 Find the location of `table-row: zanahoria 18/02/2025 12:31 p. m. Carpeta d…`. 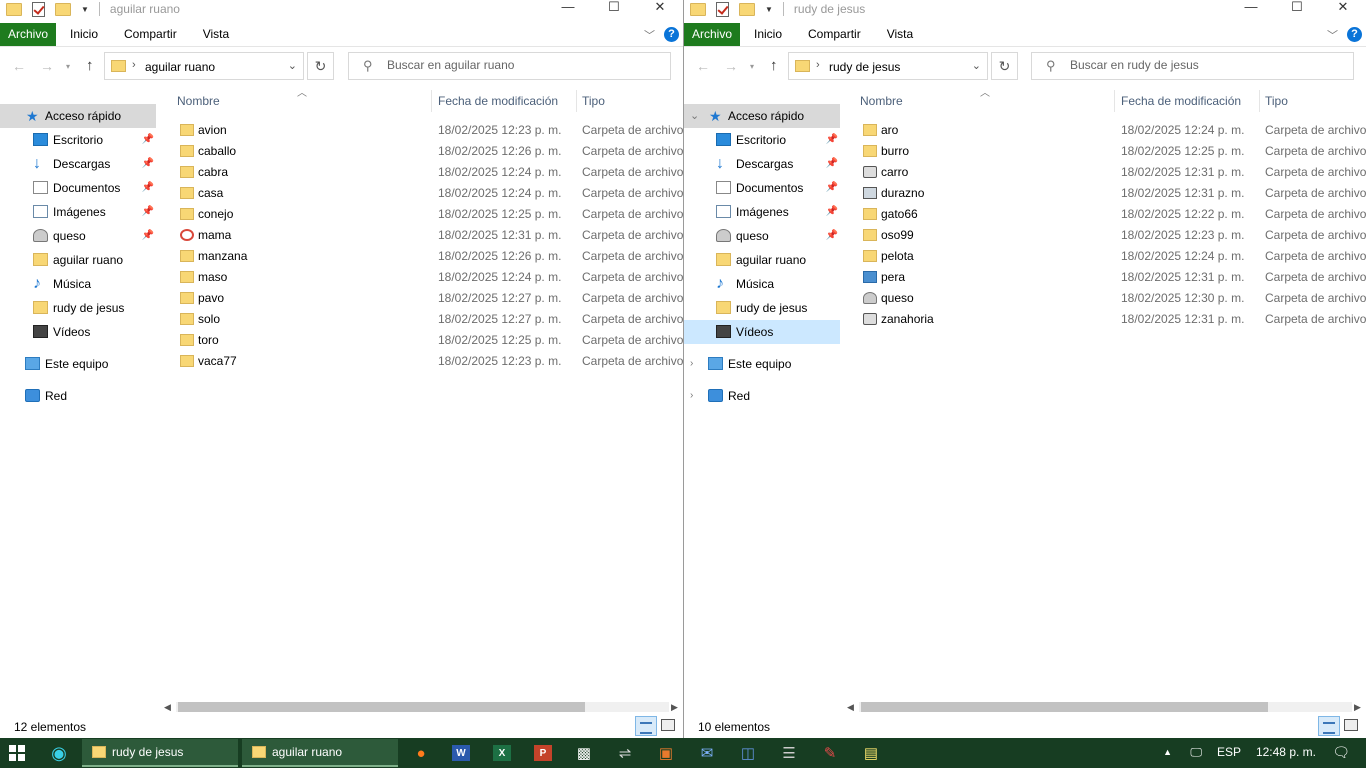

table-row: zanahoria 18/02/2025 12:31 p. m. Carpeta d… is located at coordinates (1104, 319).